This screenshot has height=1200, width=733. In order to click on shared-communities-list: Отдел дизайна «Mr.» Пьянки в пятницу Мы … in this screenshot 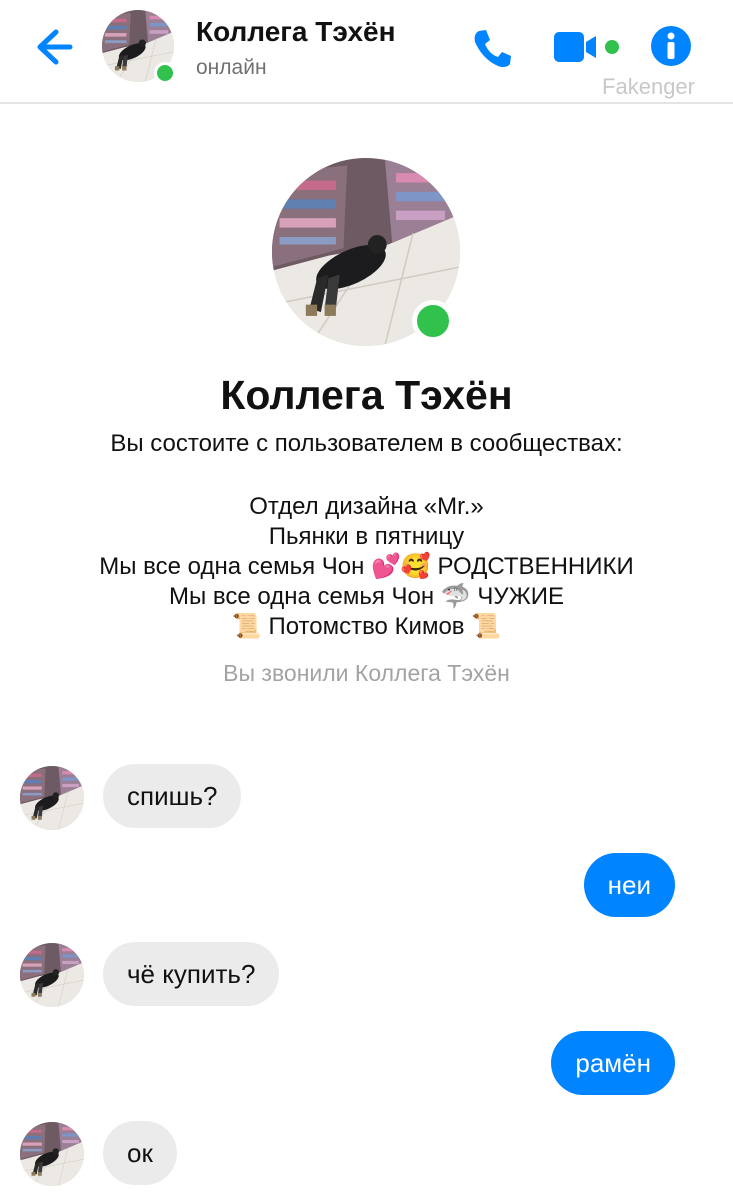, I will do `click(366, 567)`.